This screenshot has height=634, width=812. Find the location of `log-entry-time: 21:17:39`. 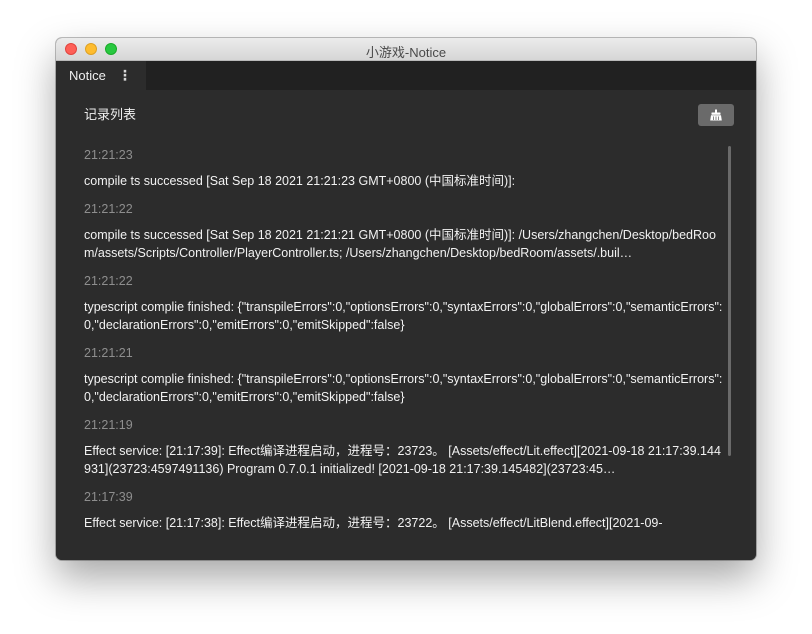

log-entry-time: 21:17:39 is located at coordinates (108, 497).